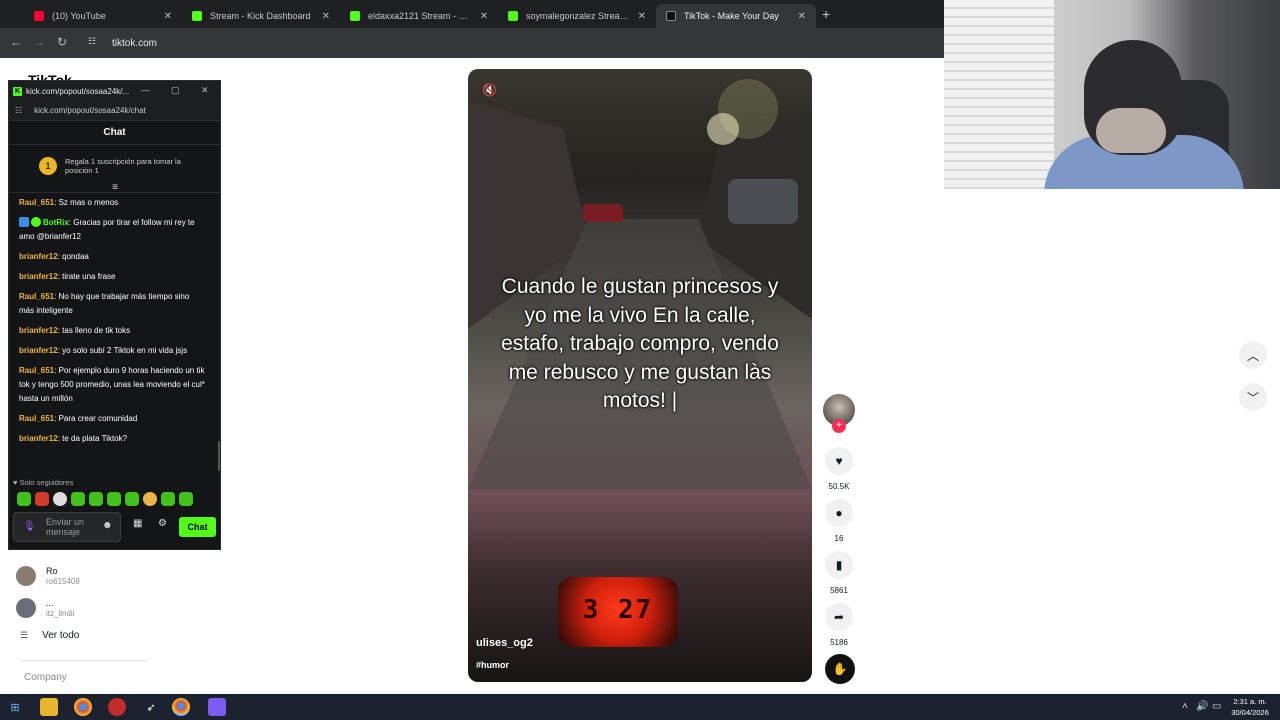 The image size is (1280, 720). What do you see at coordinates (671, 16) in the screenshot?
I see `tiktok-icon` at bounding box center [671, 16].